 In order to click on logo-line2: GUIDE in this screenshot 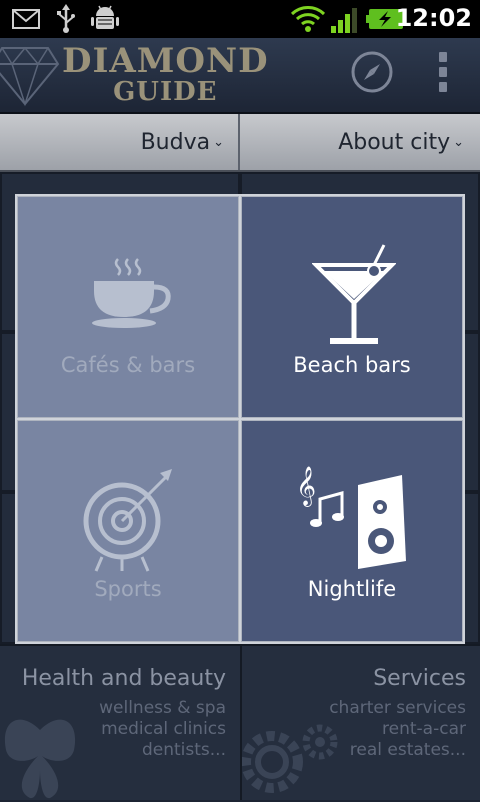, I will do `click(165, 92)`.